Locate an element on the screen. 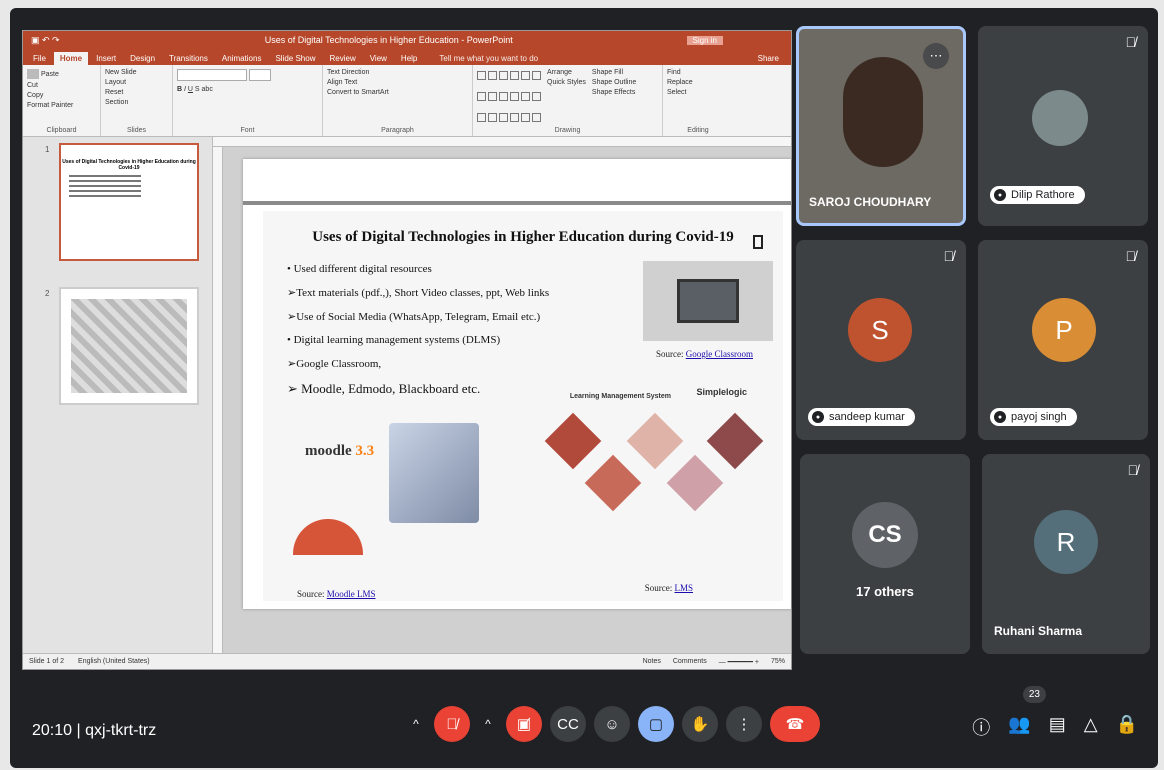 This screenshot has height=770, width=1164. layout-button: Layout is located at coordinates (136, 82).